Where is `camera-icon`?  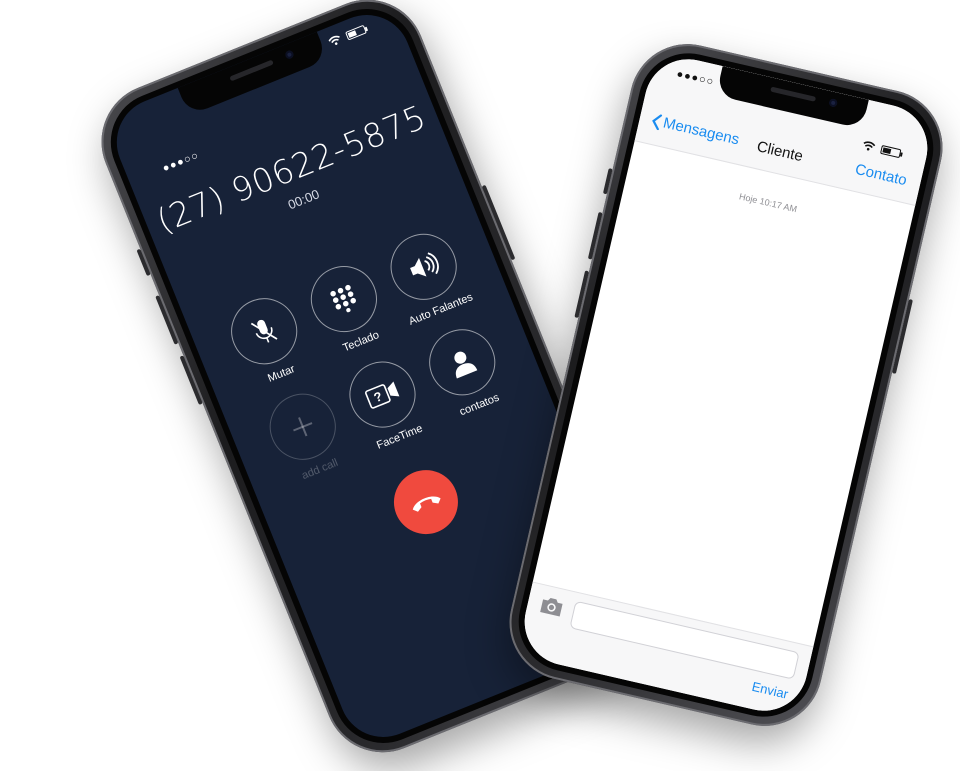
camera-icon is located at coordinates (551, 607).